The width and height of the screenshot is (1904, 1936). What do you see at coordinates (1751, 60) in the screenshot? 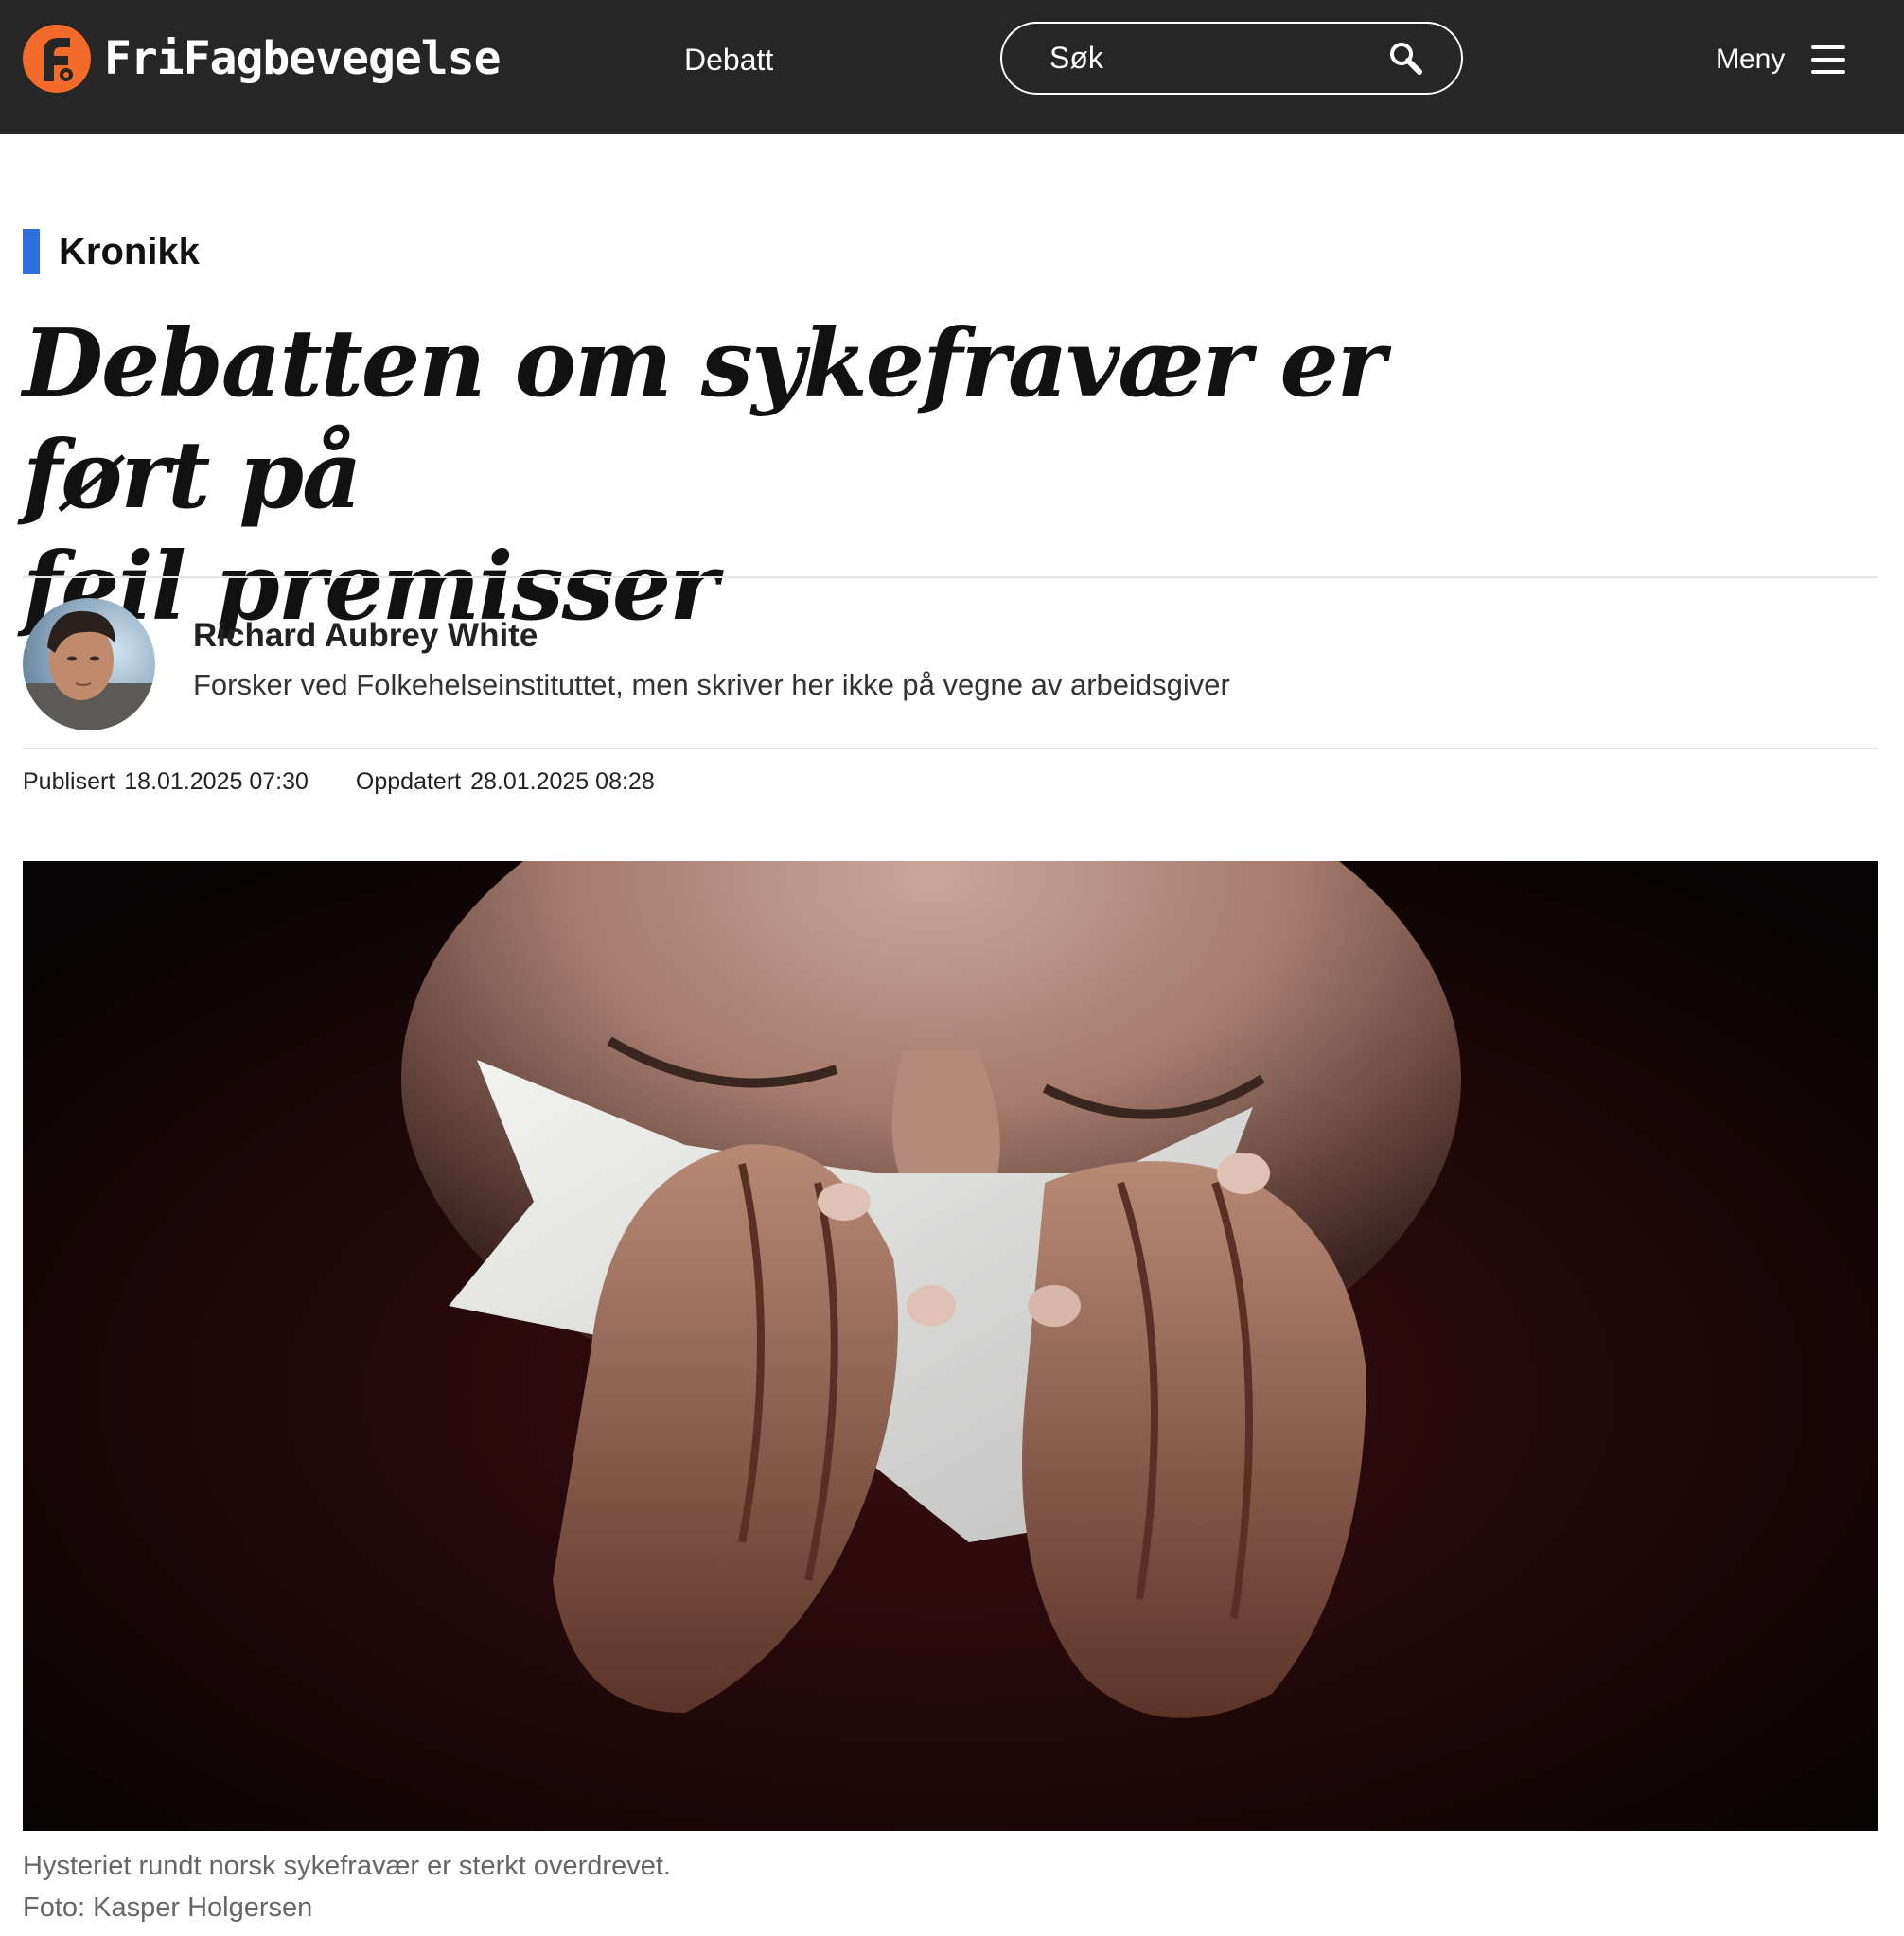
I see `menu-label: Meny` at bounding box center [1751, 60].